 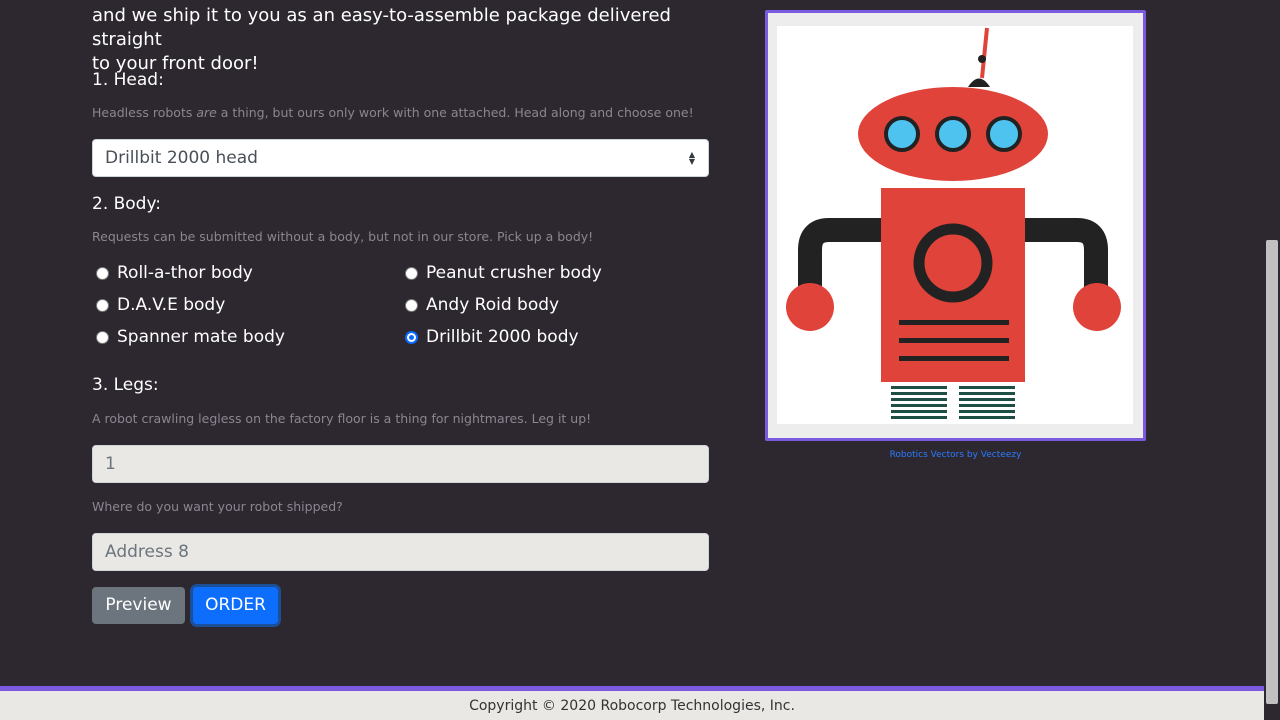 What do you see at coordinates (902, 134) in the screenshot?
I see `robot-eye-left` at bounding box center [902, 134].